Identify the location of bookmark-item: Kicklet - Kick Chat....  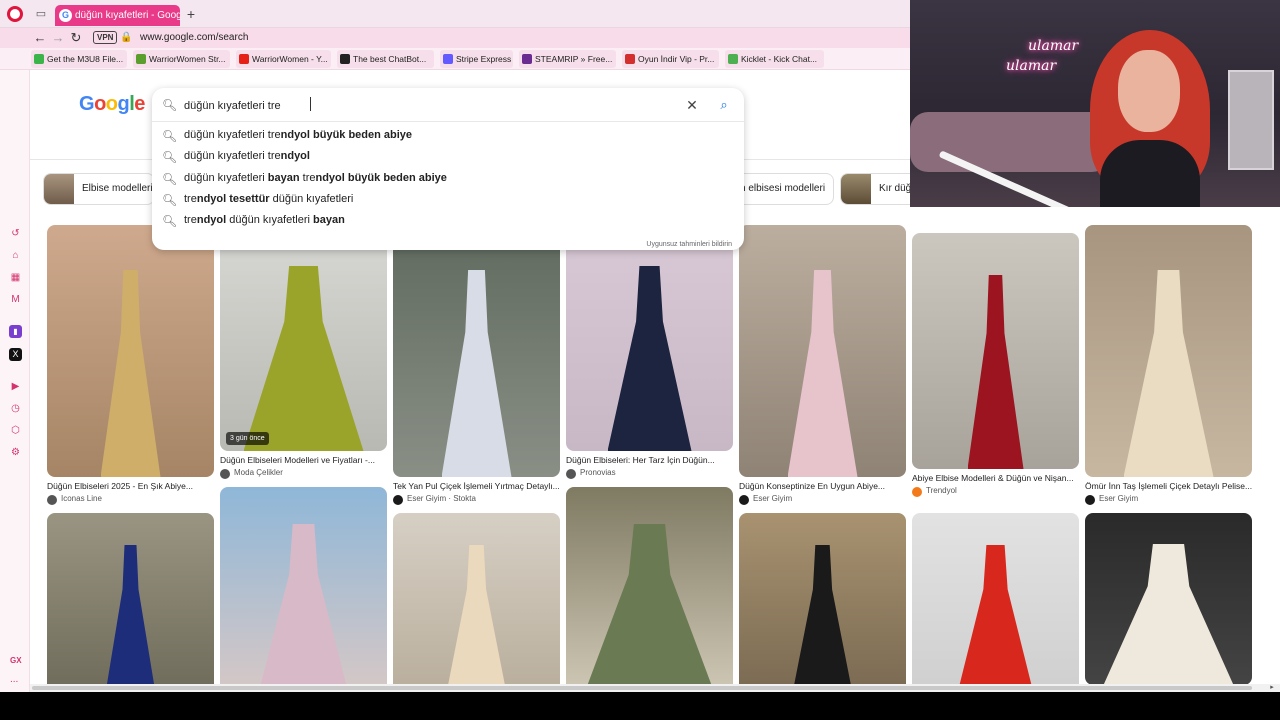
(774, 59).